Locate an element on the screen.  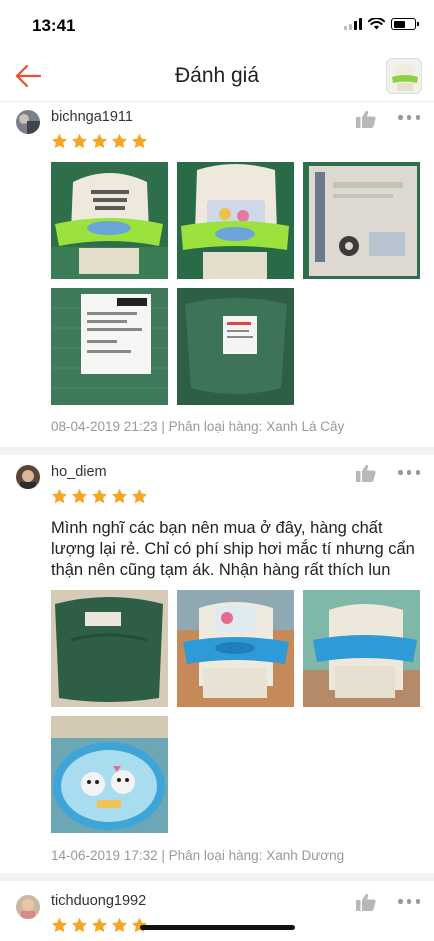
home-indicator is located at coordinates (217, 927).